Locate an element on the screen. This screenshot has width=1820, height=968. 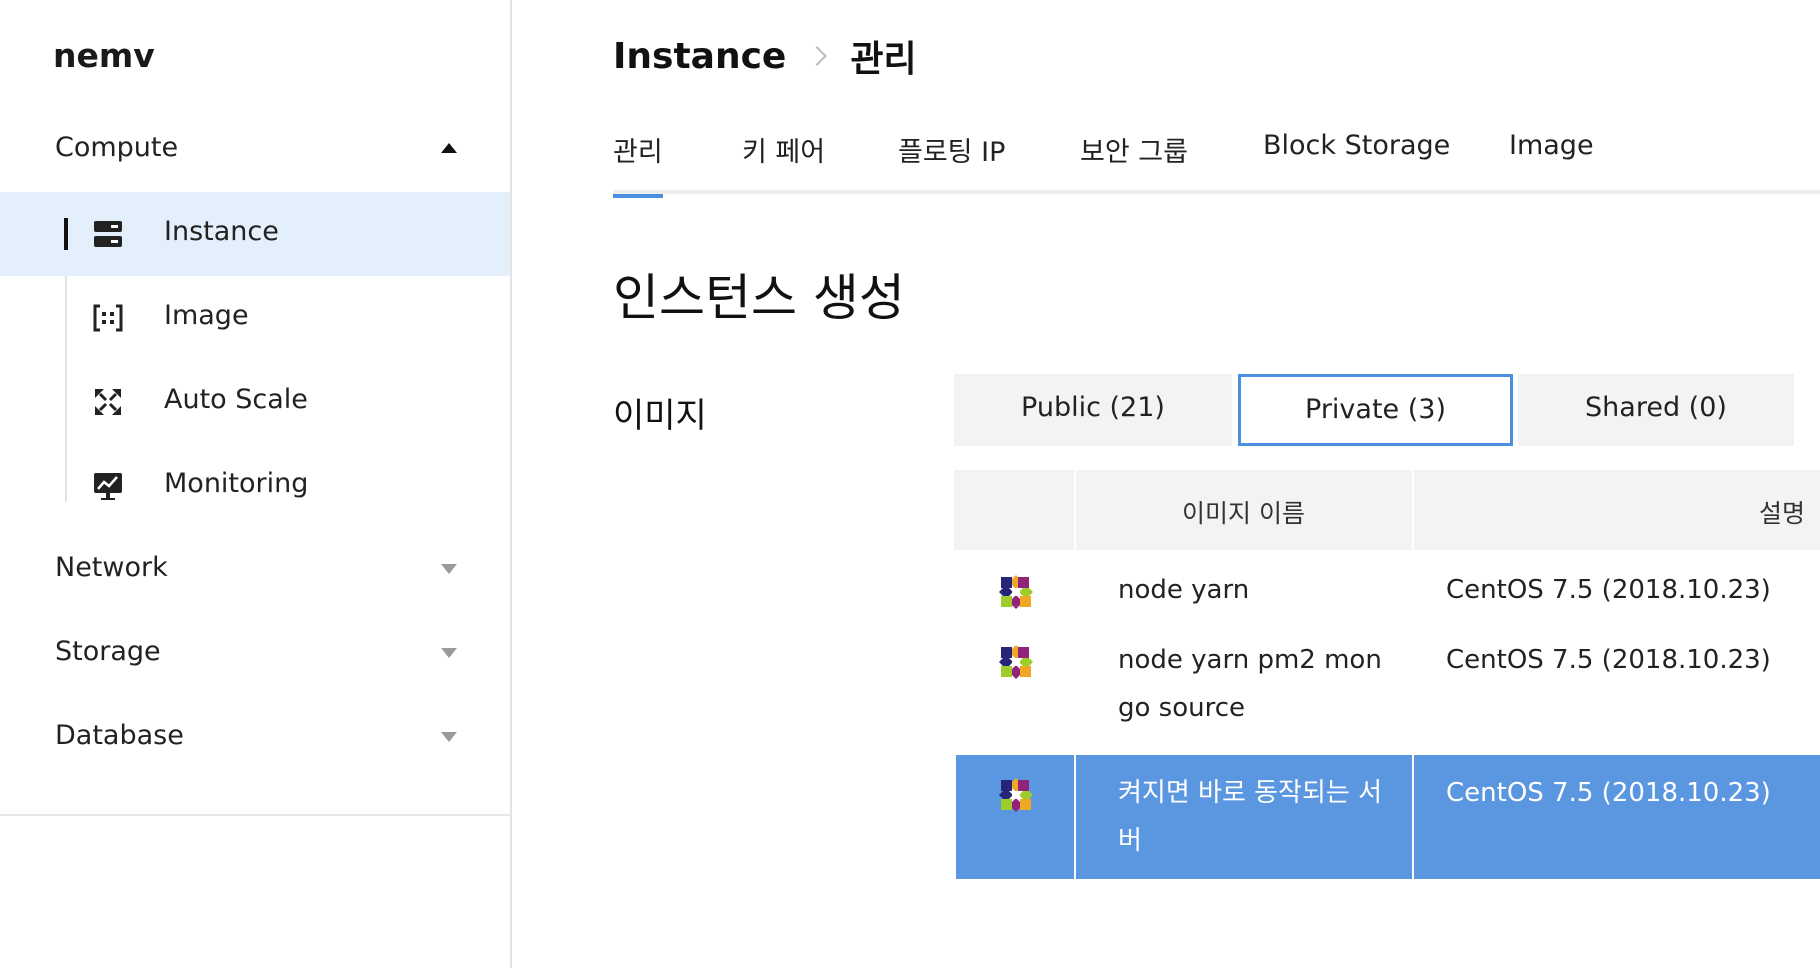
expand-arrows-icon is located at coordinates (108, 402).